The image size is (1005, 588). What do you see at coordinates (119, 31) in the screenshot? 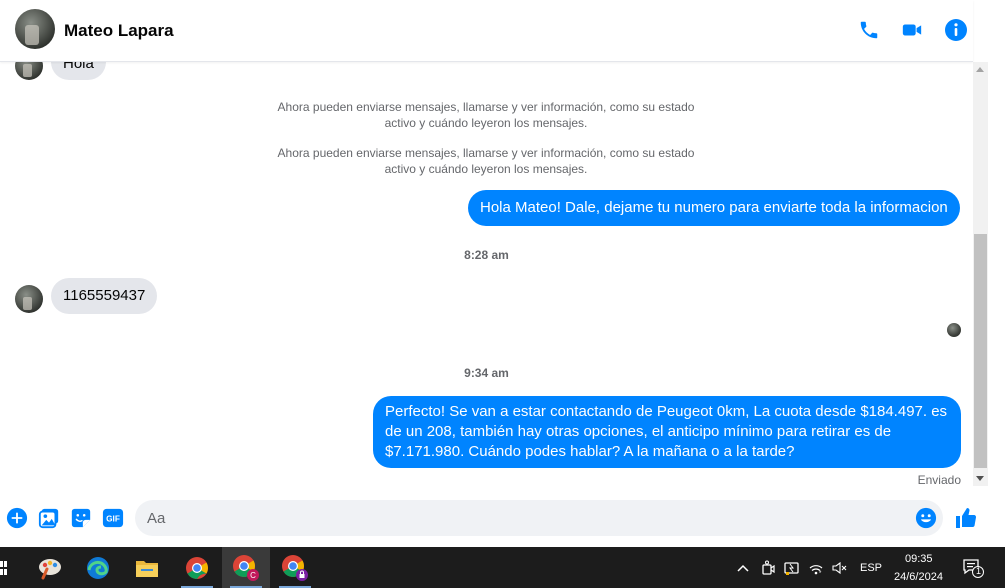
I see `contact-name: Mateo Lapara` at bounding box center [119, 31].